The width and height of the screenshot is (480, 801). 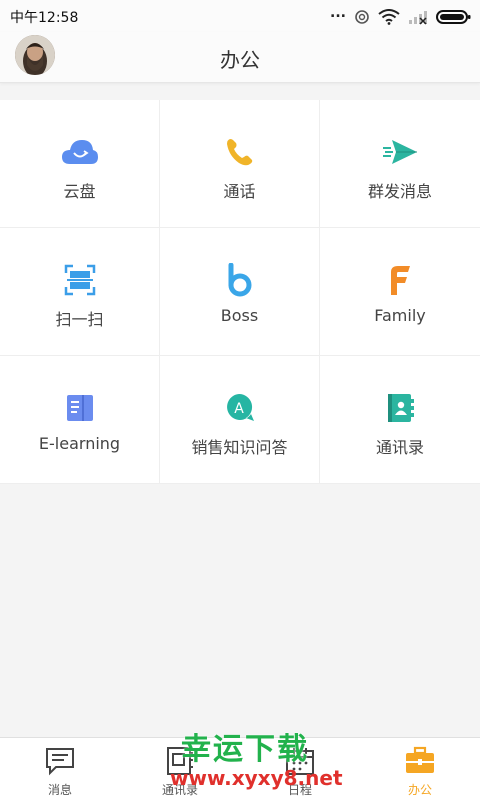 I want to click on cloud-icon, so click(x=80, y=152).